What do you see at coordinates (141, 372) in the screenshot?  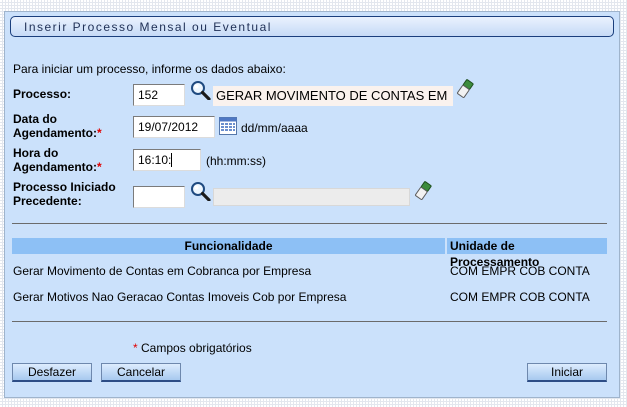 I see `cancelar-button: Cancelar` at bounding box center [141, 372].